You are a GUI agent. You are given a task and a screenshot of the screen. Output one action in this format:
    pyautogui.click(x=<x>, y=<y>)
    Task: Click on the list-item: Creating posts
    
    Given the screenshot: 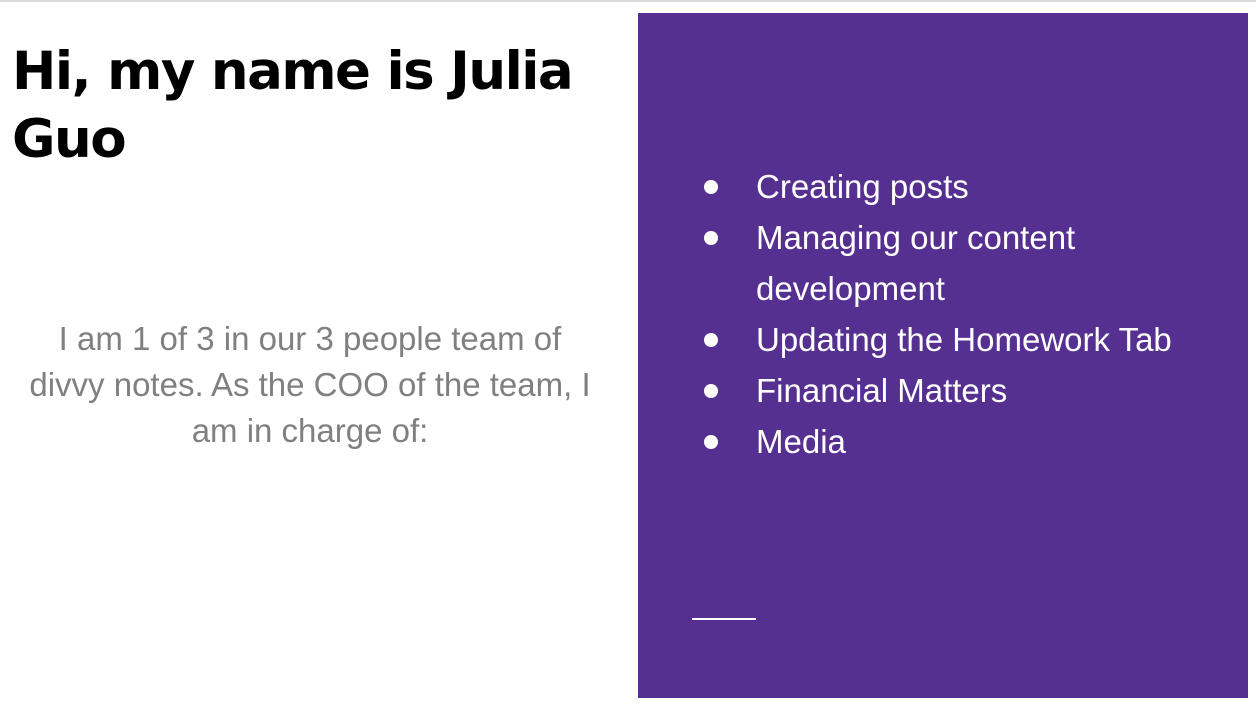 What is the action you would take?
    pyautogui.click(x=958, y=186)
    